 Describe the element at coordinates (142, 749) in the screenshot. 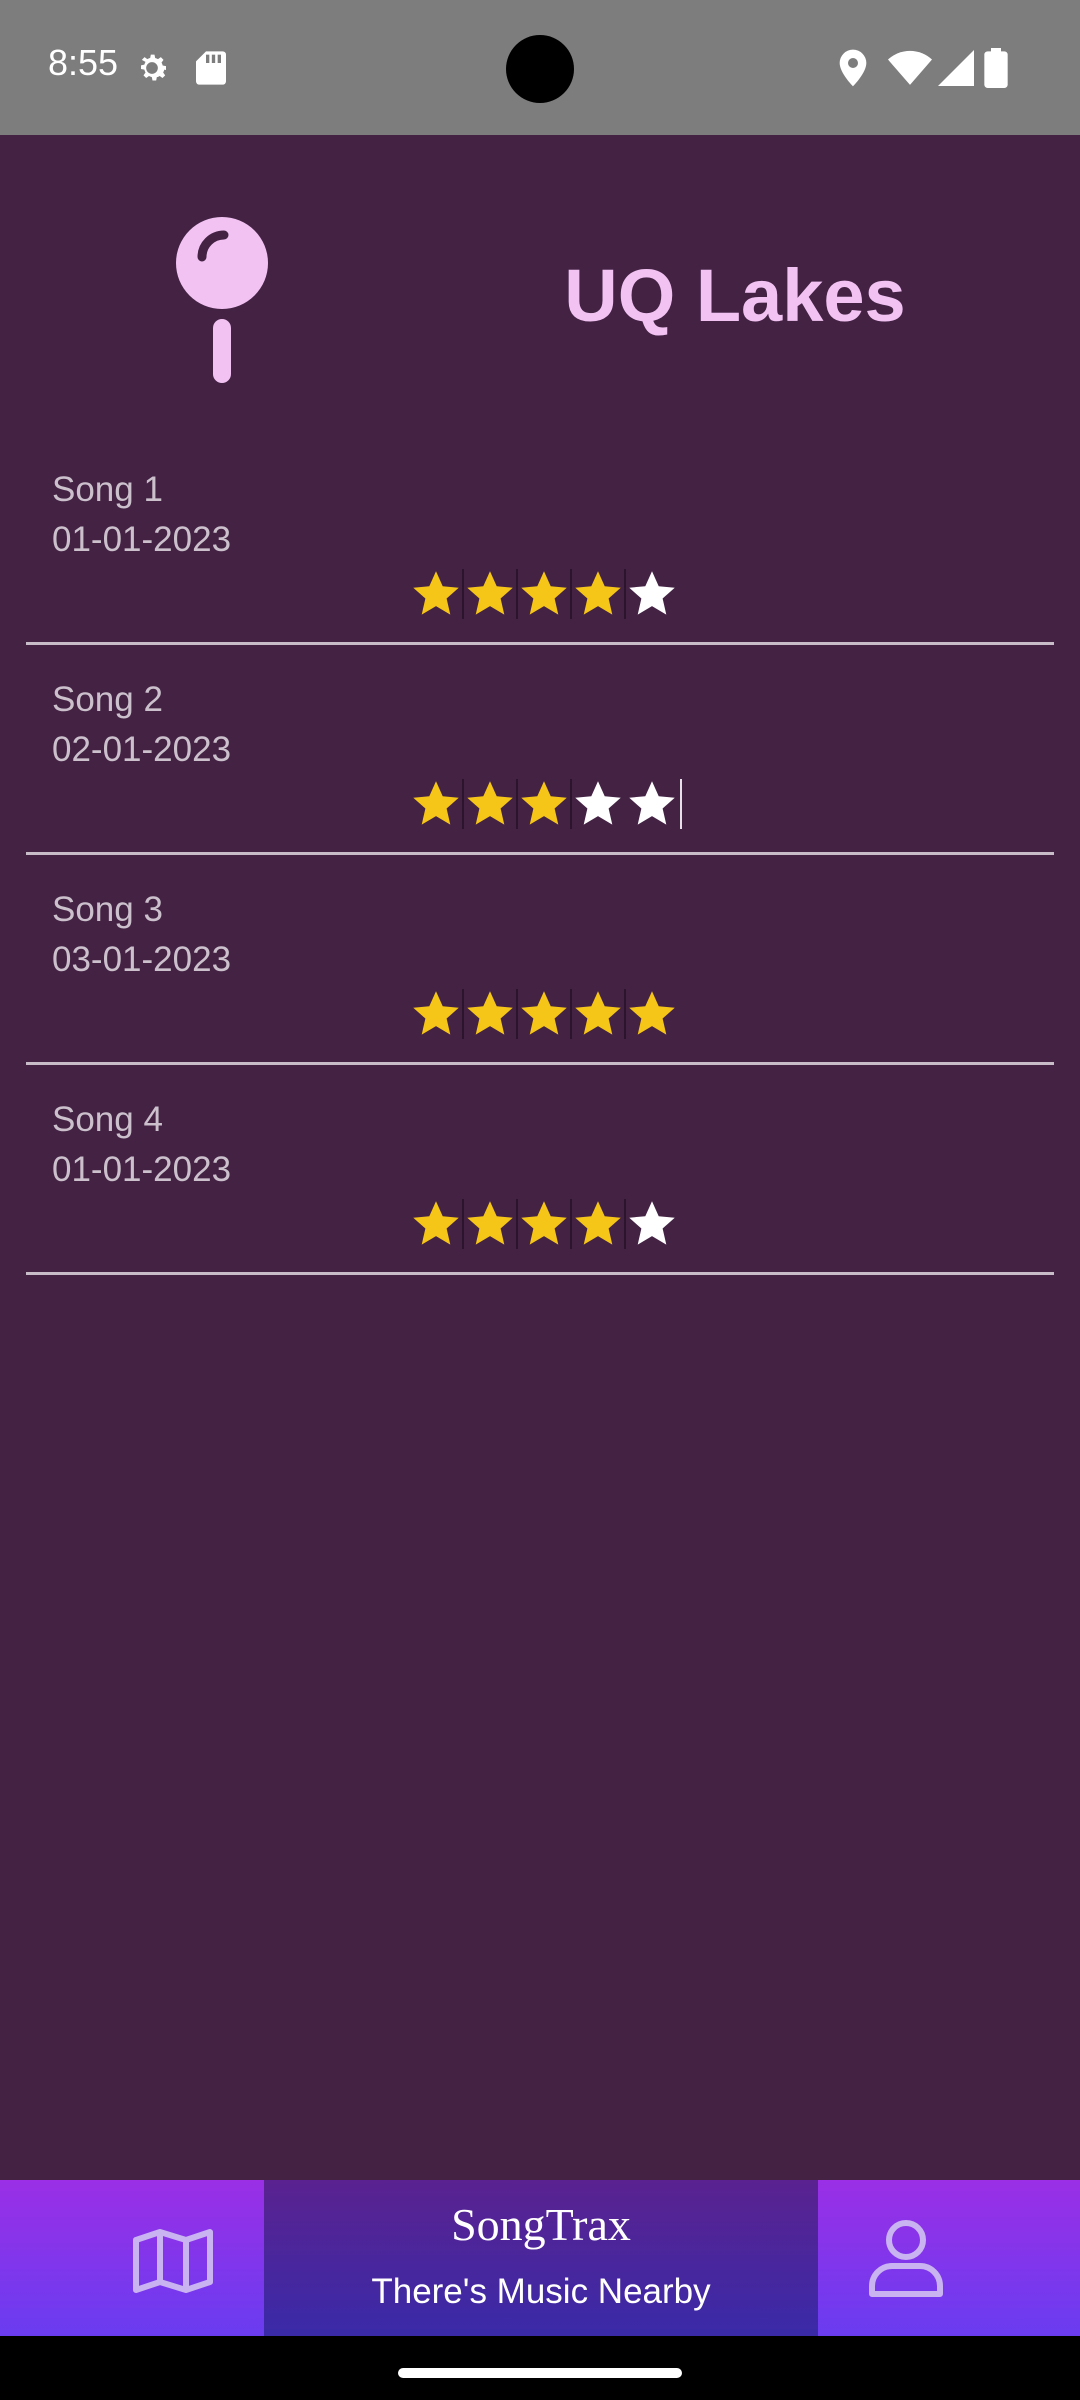

I see `song-date: 02-01-2023` at that location.